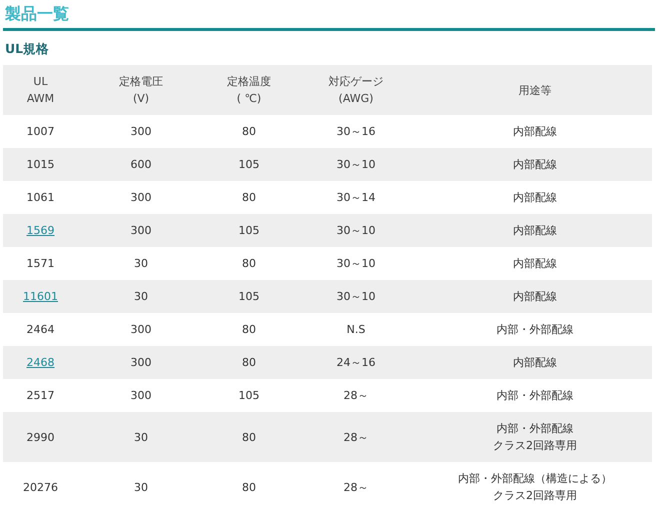  What do you see at coordinates (535, 429) in the screenshot?
I see `usage-line: 内部・外部配線` at bounding box center [535, 429].